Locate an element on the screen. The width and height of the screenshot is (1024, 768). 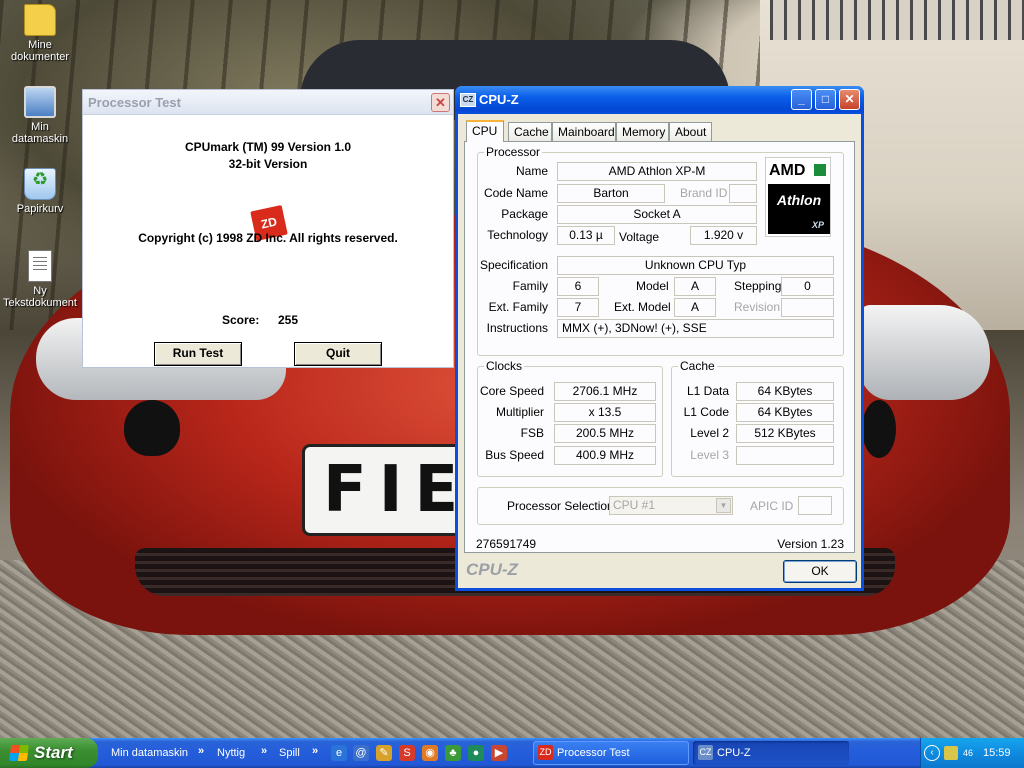
tab-about: About is located at coordinates (690, 131).